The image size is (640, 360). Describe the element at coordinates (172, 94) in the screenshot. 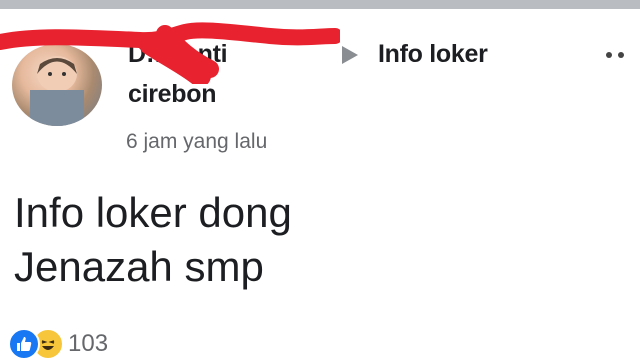

I see `author-name-continued: cirebon` at that location.